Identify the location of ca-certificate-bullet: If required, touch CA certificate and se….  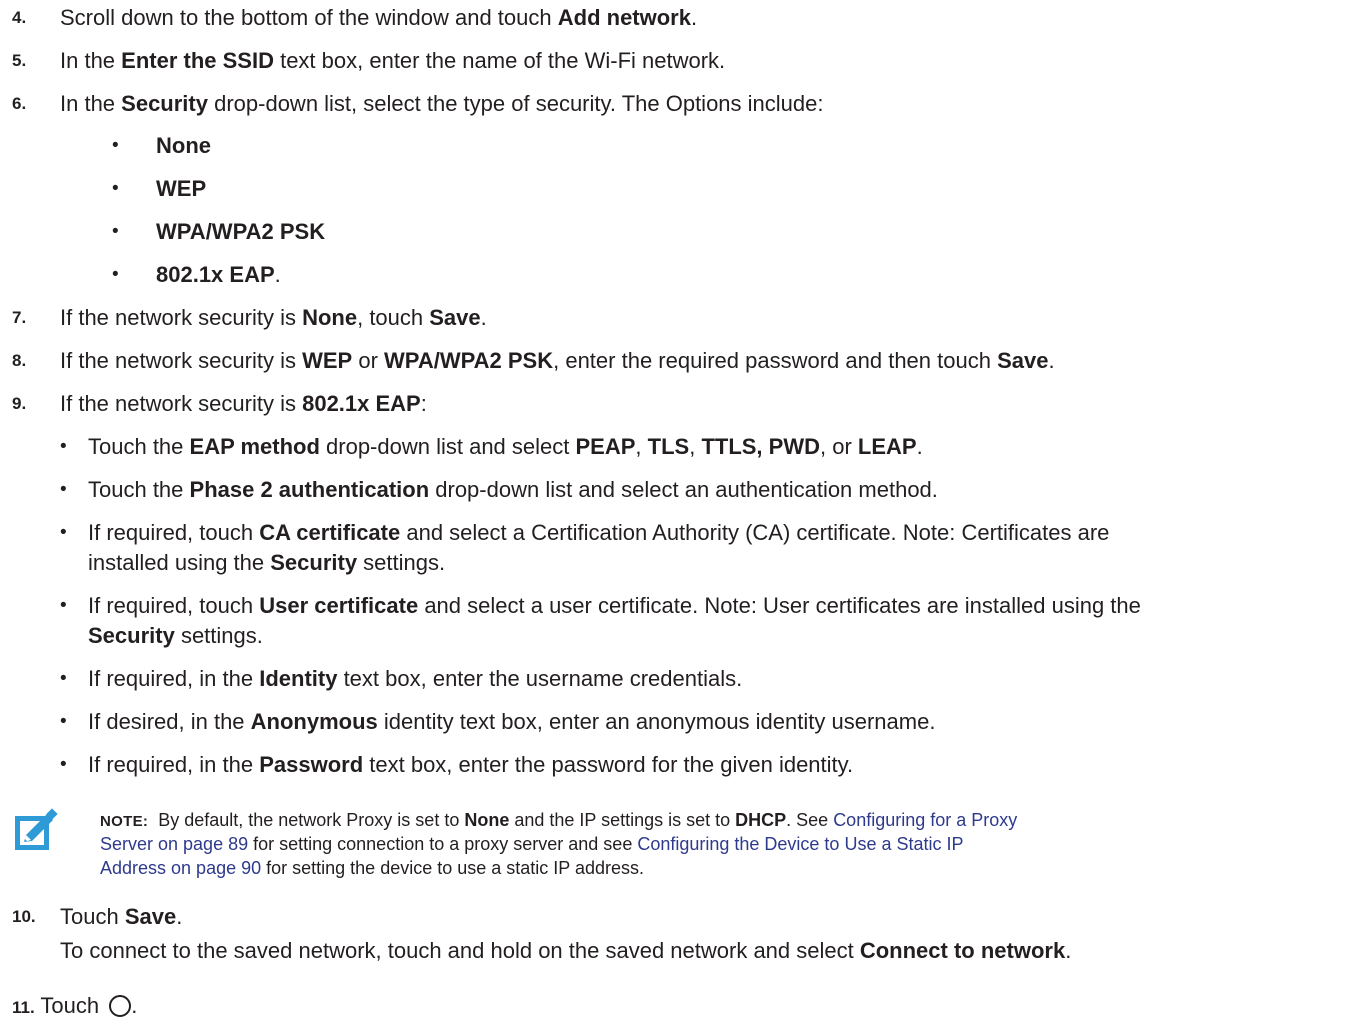
(599, 532).